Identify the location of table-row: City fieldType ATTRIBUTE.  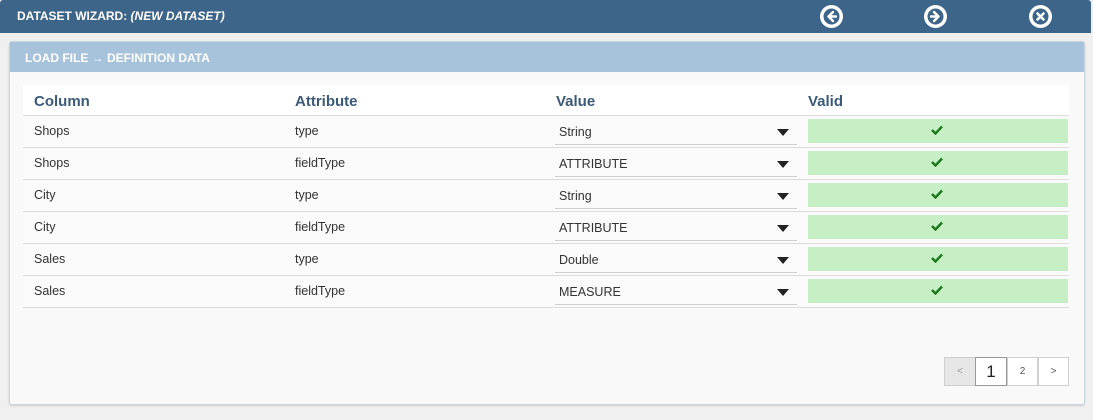
(546, 228).